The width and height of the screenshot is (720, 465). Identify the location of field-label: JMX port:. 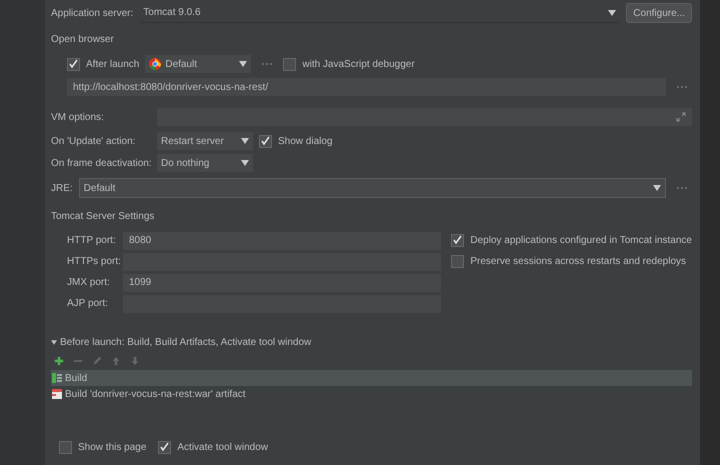
(89, 282).